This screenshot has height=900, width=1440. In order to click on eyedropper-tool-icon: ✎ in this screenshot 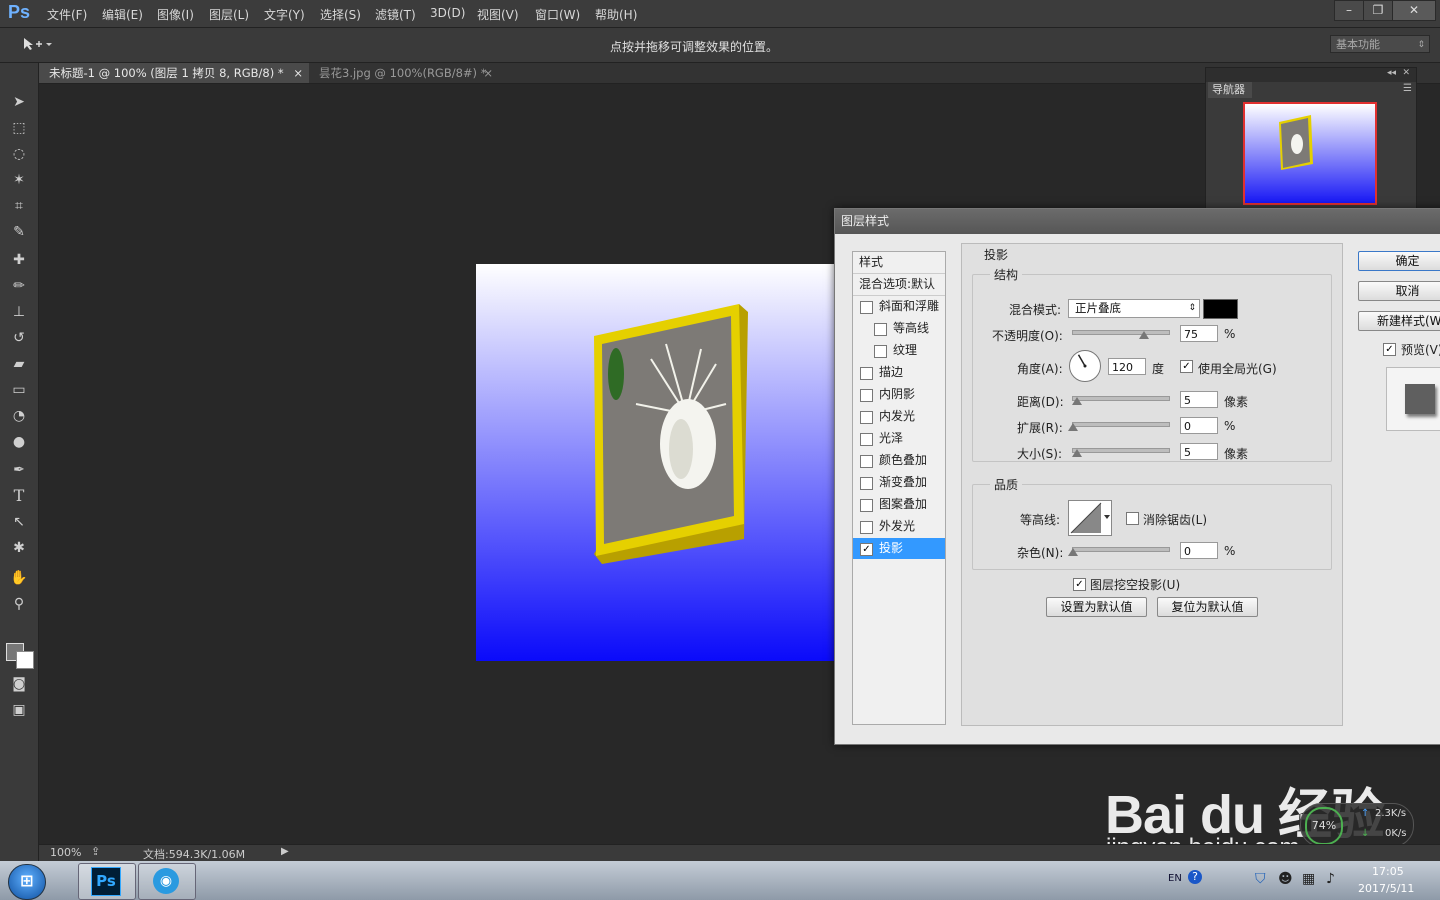, I will do `click(19, 232)`.